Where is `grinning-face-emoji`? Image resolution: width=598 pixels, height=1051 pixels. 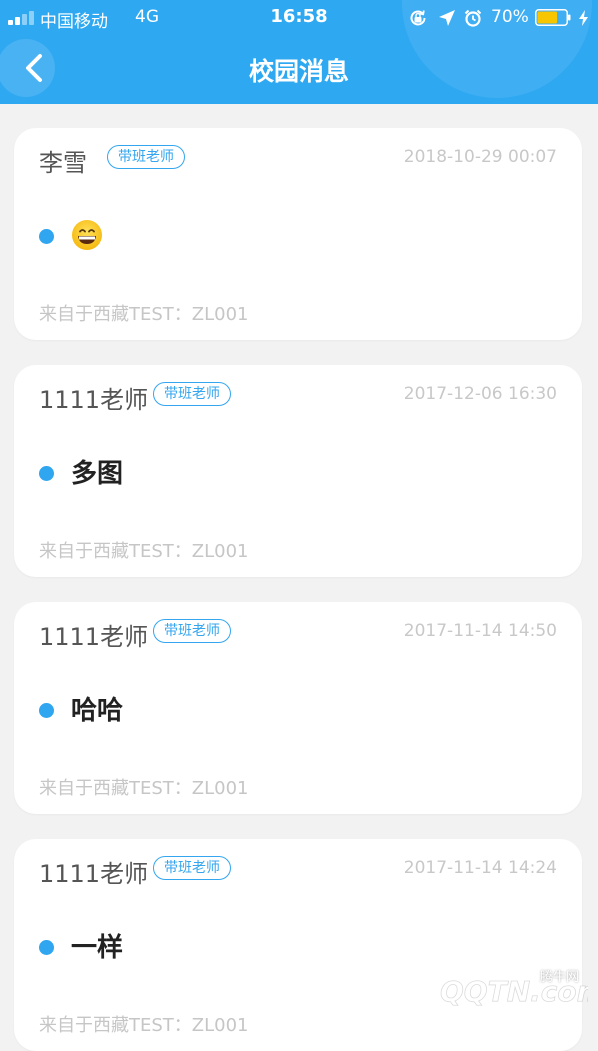
grinning-face-emoji is located at coordinates (87, 235).